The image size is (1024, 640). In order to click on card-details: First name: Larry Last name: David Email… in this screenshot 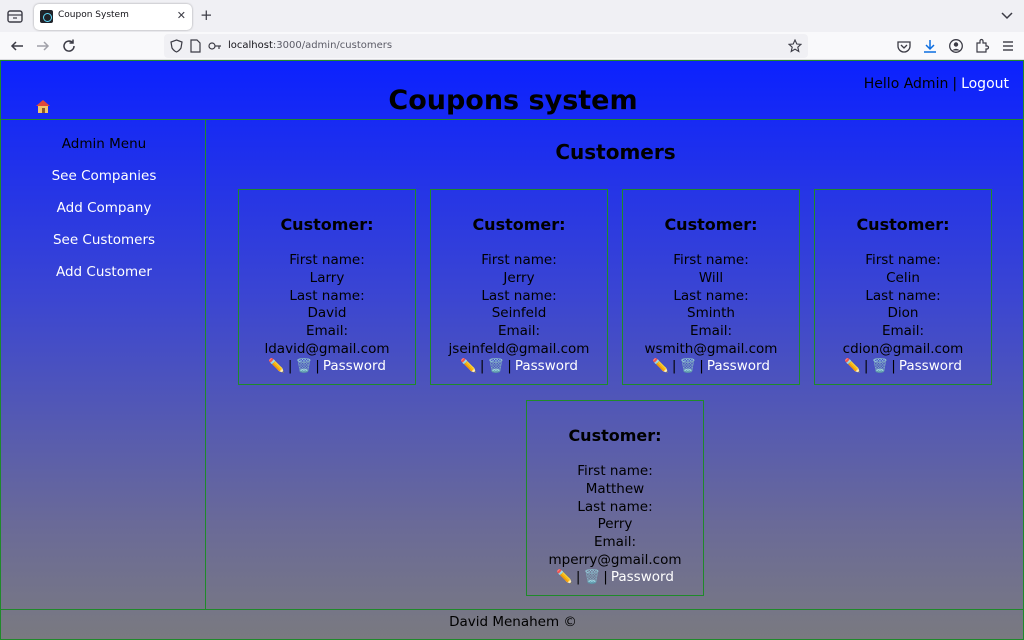, I will do `click(327, 305)`.